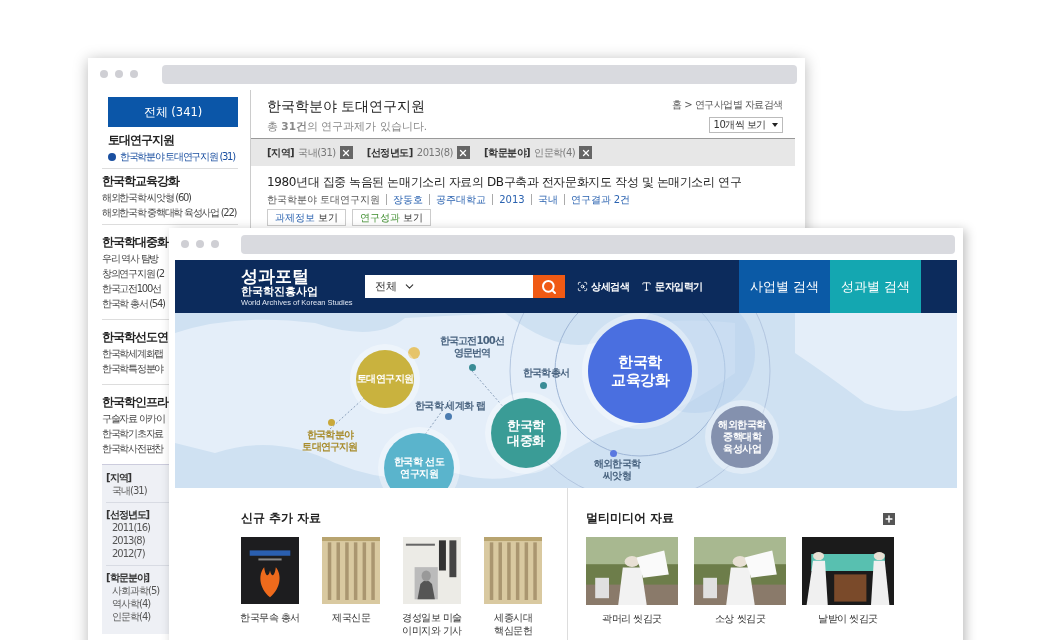  I want to click on category-link: 우리 역사 탐방, so click(130, 258).